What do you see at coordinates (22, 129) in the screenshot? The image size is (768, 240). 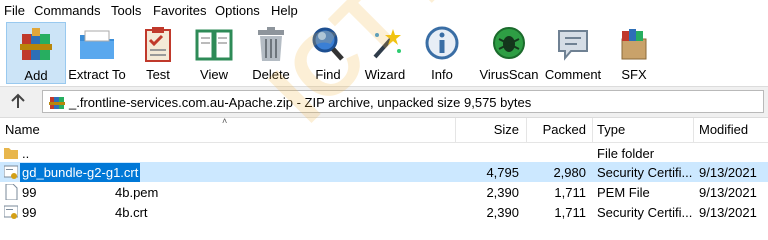 I see `column-name-header: Name` at bounding box center [22, 129].